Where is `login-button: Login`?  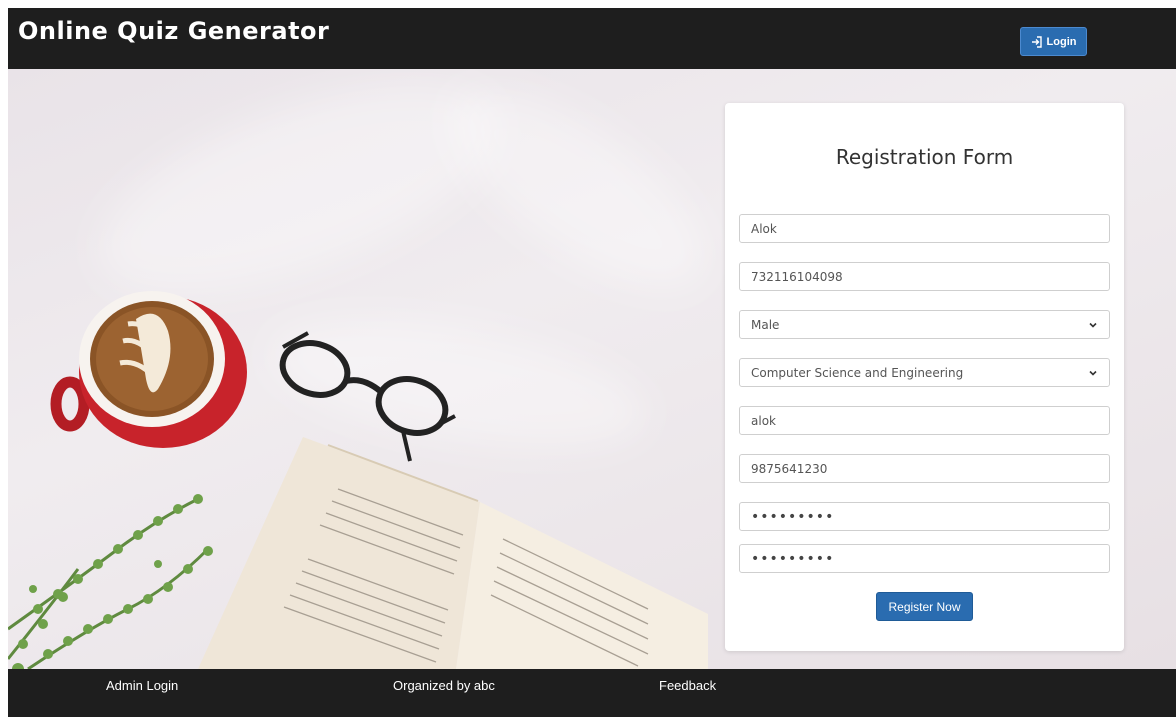 login-button: Login is located at coordinates (1053, 41).